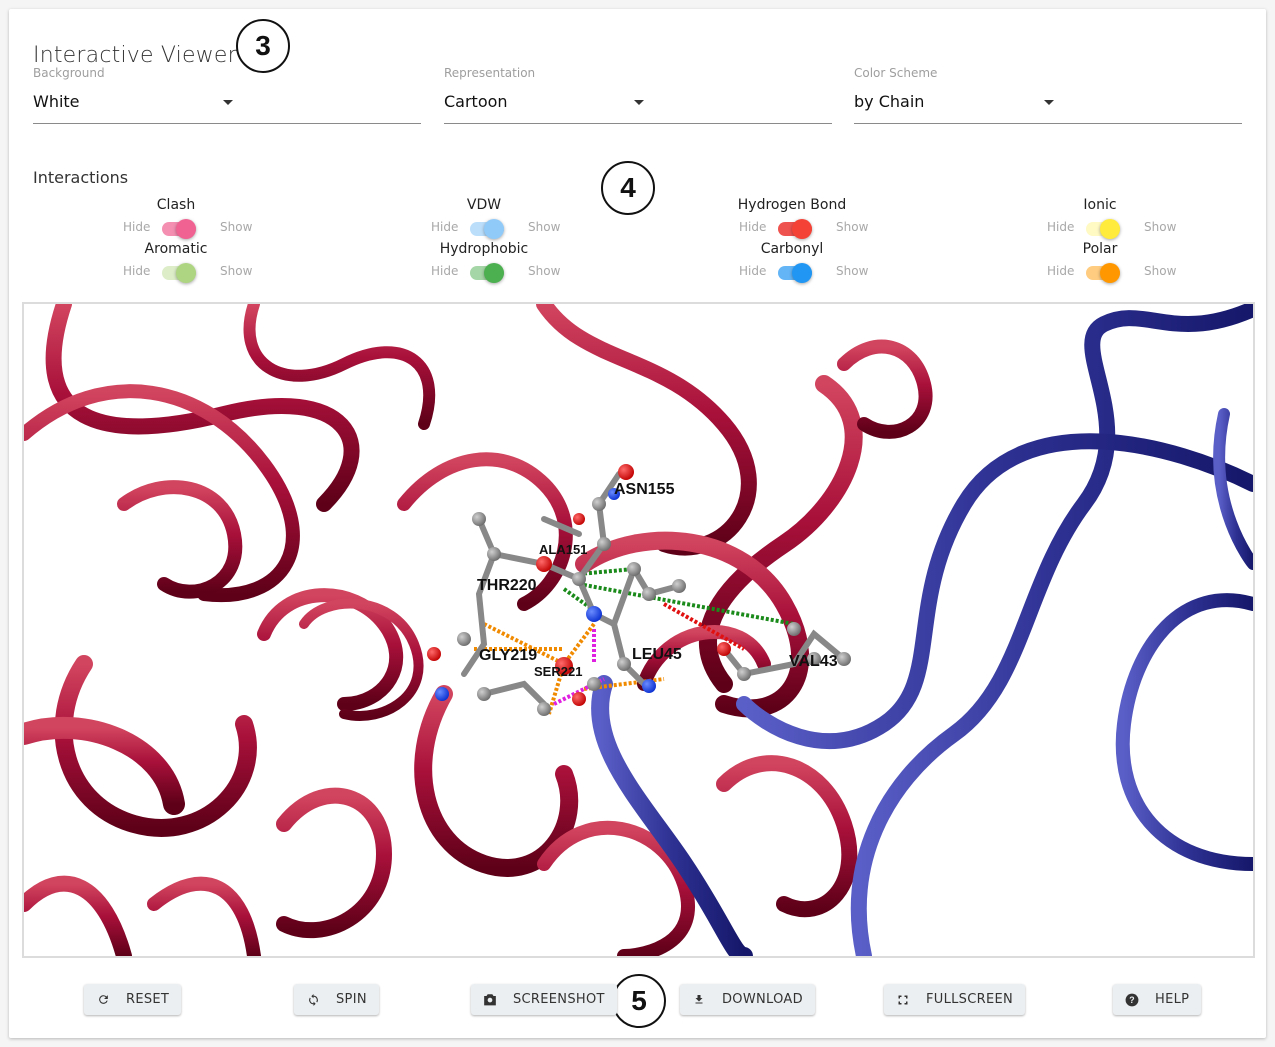 This screenshot has width=1275, height=1047. I want to click on callout-5: 5, so click(639, 1001).